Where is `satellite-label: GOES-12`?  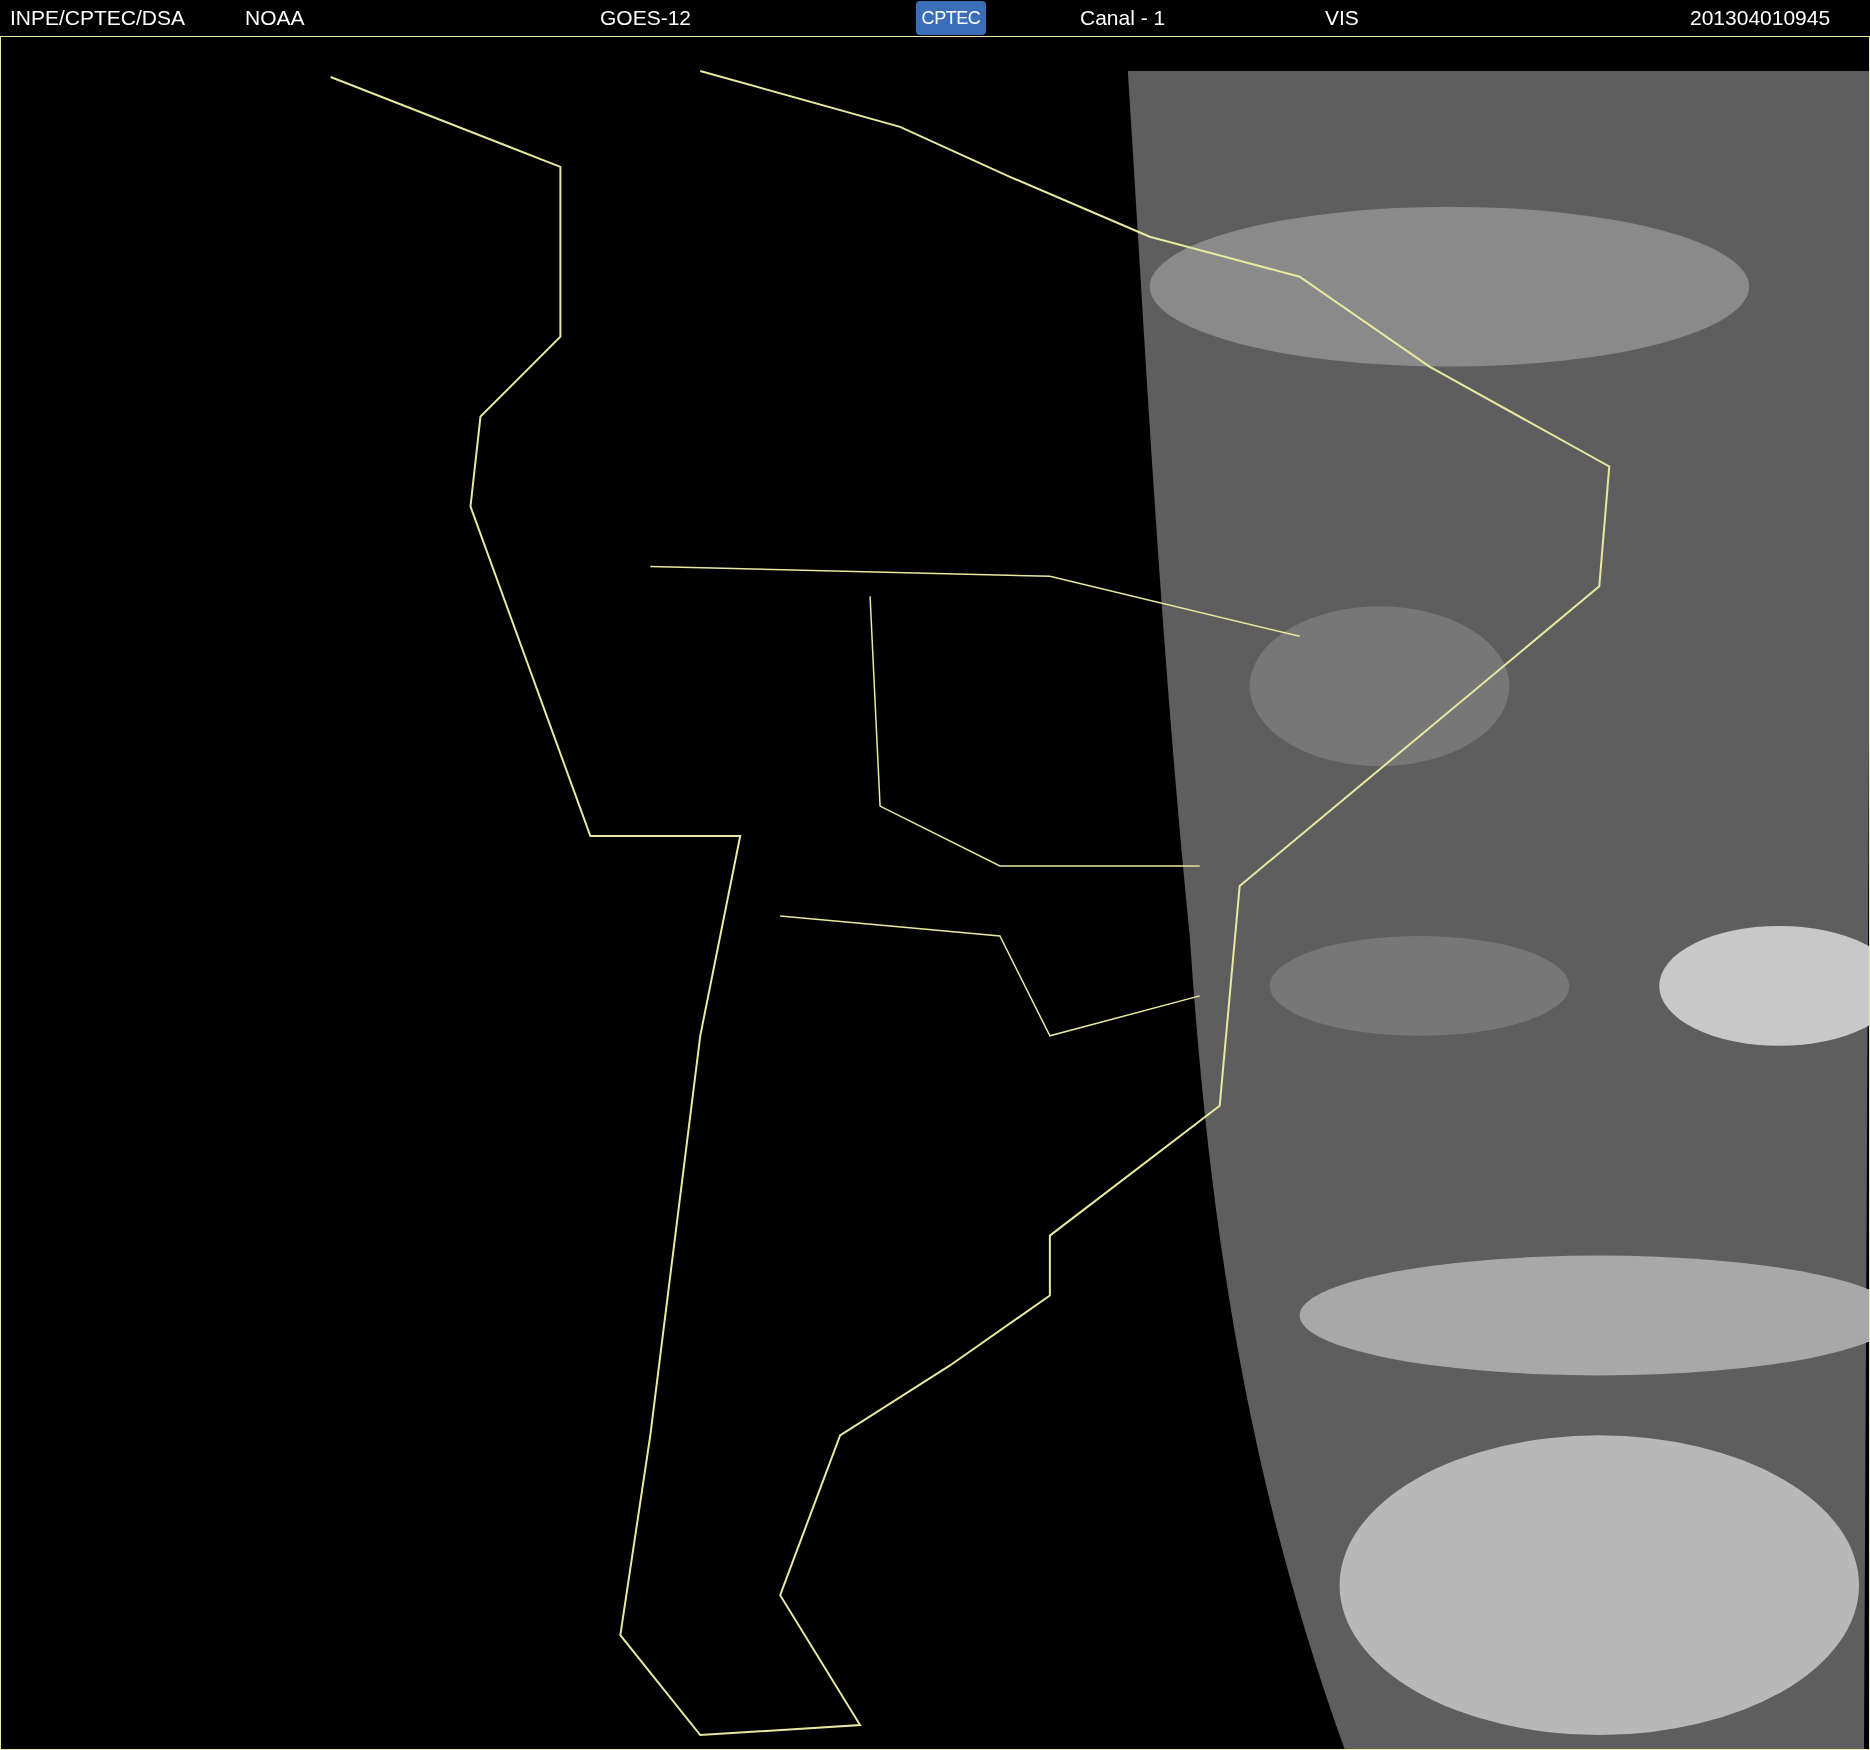
satellite-label: GOES-12 is located at coordinates (646, 18).